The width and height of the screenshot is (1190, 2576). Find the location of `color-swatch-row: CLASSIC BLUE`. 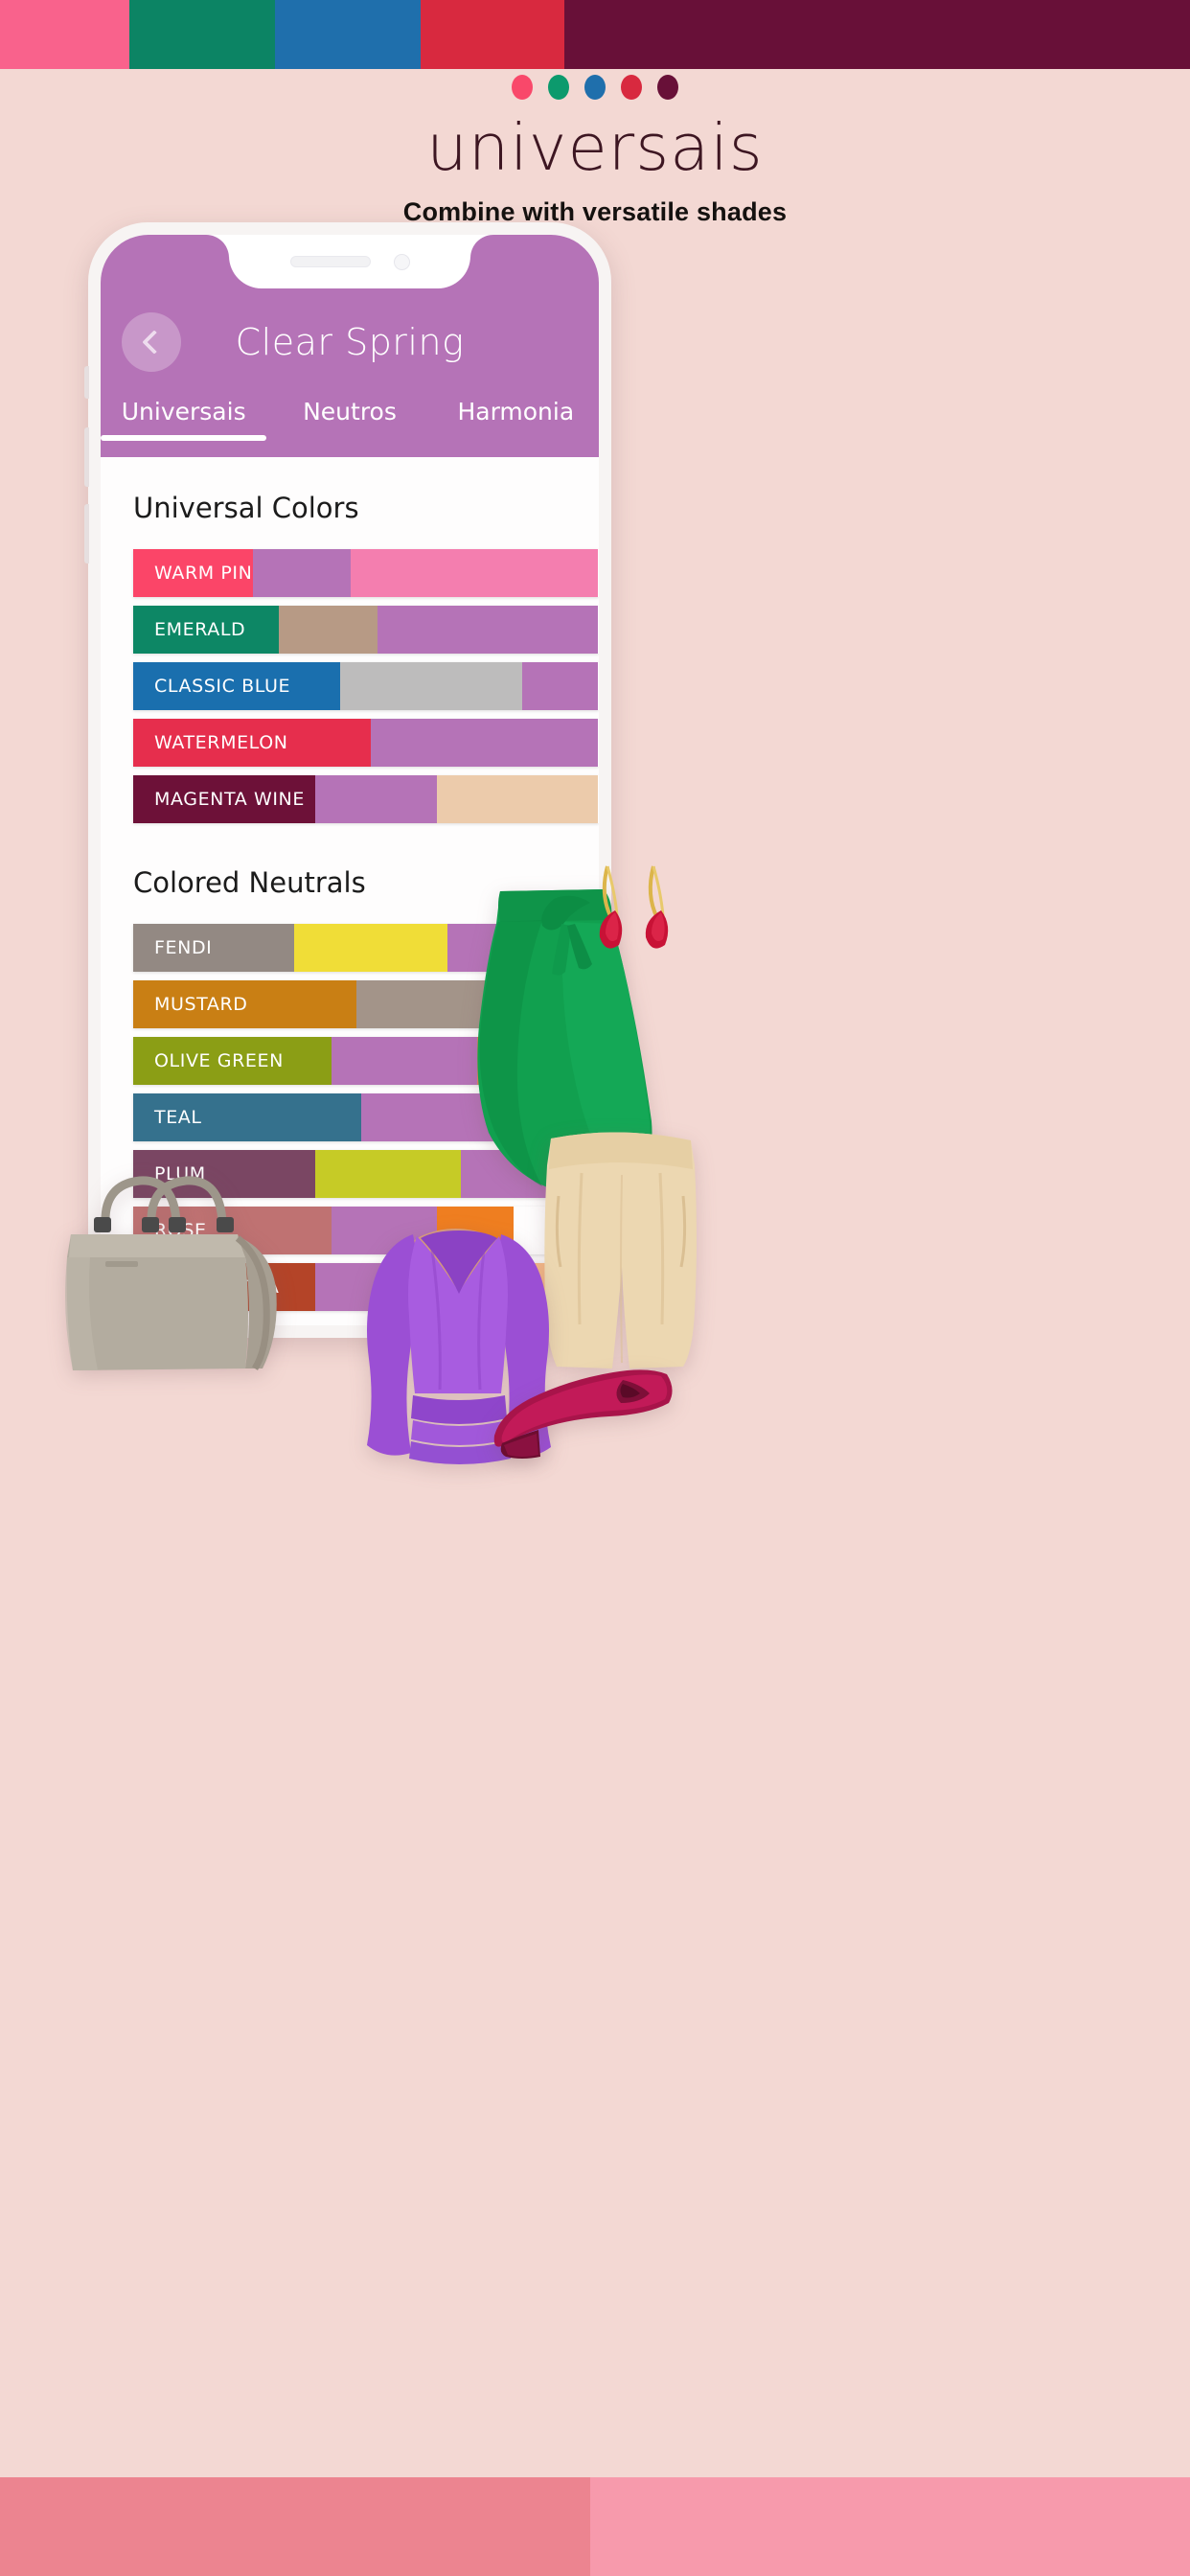

color-swatch-row: CLASSIC BLUE is located at coordinates (366, 686).